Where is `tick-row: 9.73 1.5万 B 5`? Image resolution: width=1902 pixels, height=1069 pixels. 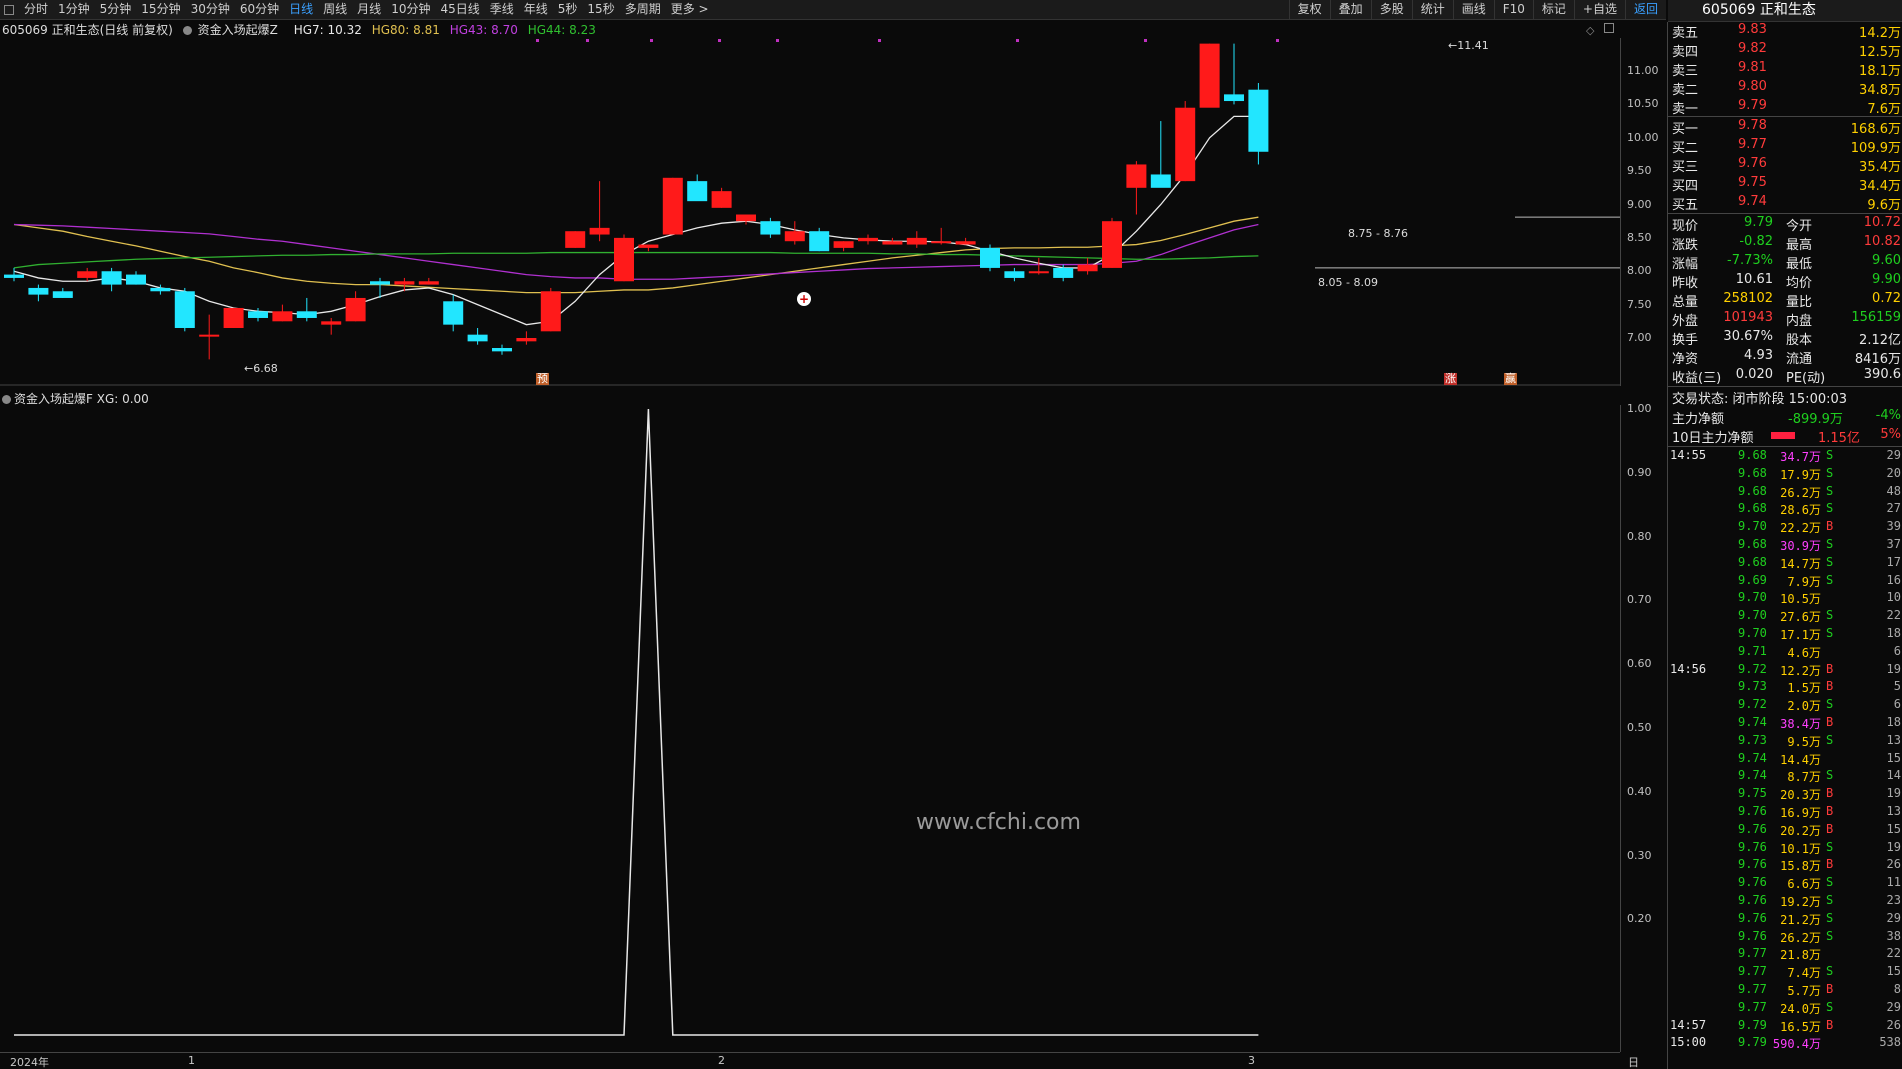 tick-row: 9.73 1.5万 B 5 is located at coordinates (1785, 688).